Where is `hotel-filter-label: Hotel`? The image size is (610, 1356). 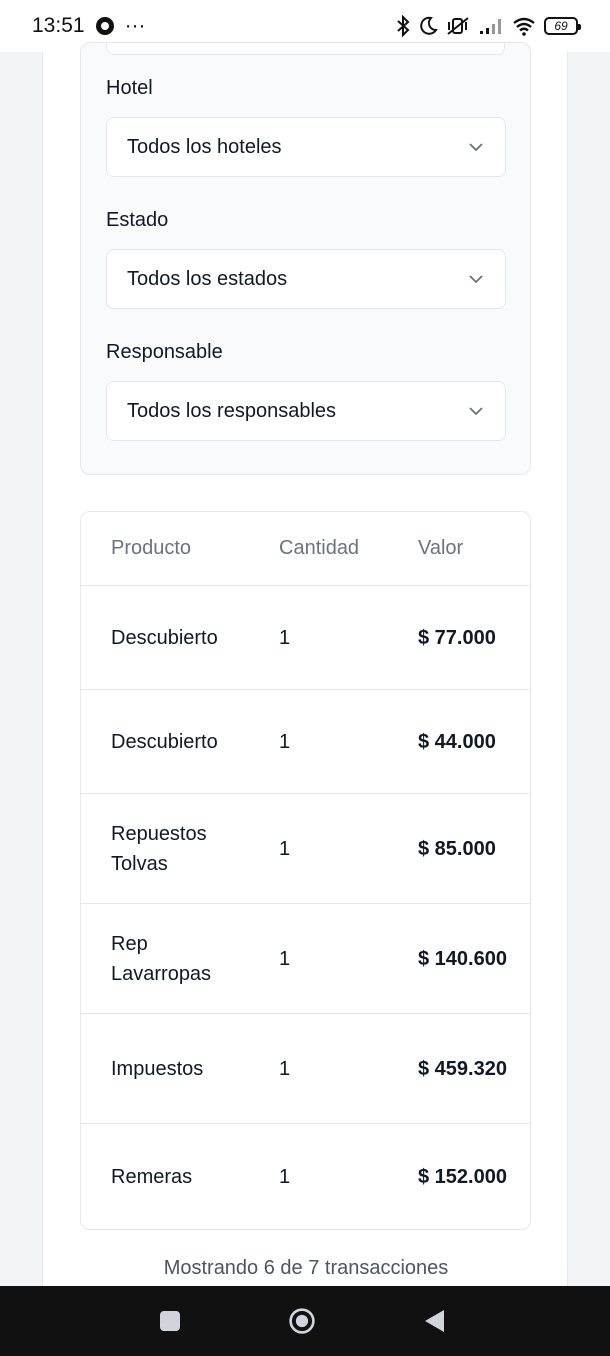
hotel-filter-label: Hotel is located at coordinates (129, 88).